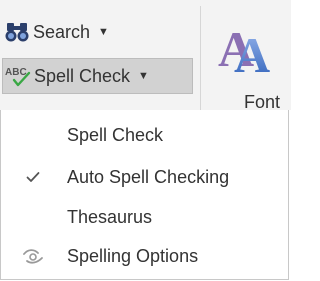 The width and height of the screenshot is (320, 281). I want to click on search-button: Search ▼, so click(97, 32).